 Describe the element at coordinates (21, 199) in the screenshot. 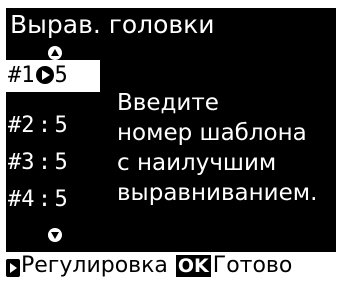

I see `pattern-label: #4` at that location.